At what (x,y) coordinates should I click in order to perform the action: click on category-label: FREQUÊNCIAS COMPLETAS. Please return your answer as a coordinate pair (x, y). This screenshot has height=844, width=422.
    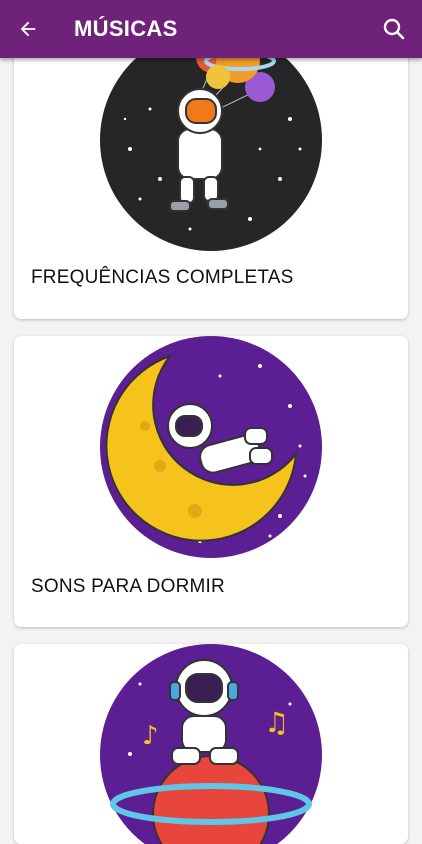
    Looking at the image, I should click on (162, 277).